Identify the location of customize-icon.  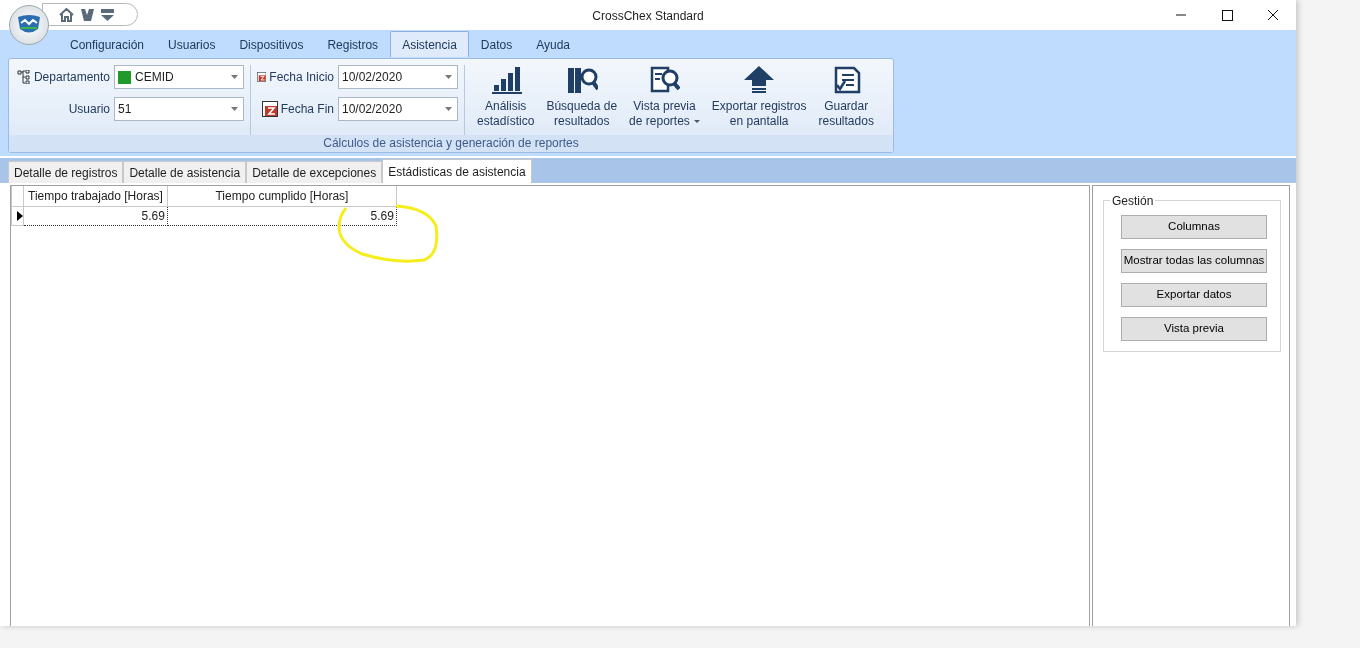
(107, 14).